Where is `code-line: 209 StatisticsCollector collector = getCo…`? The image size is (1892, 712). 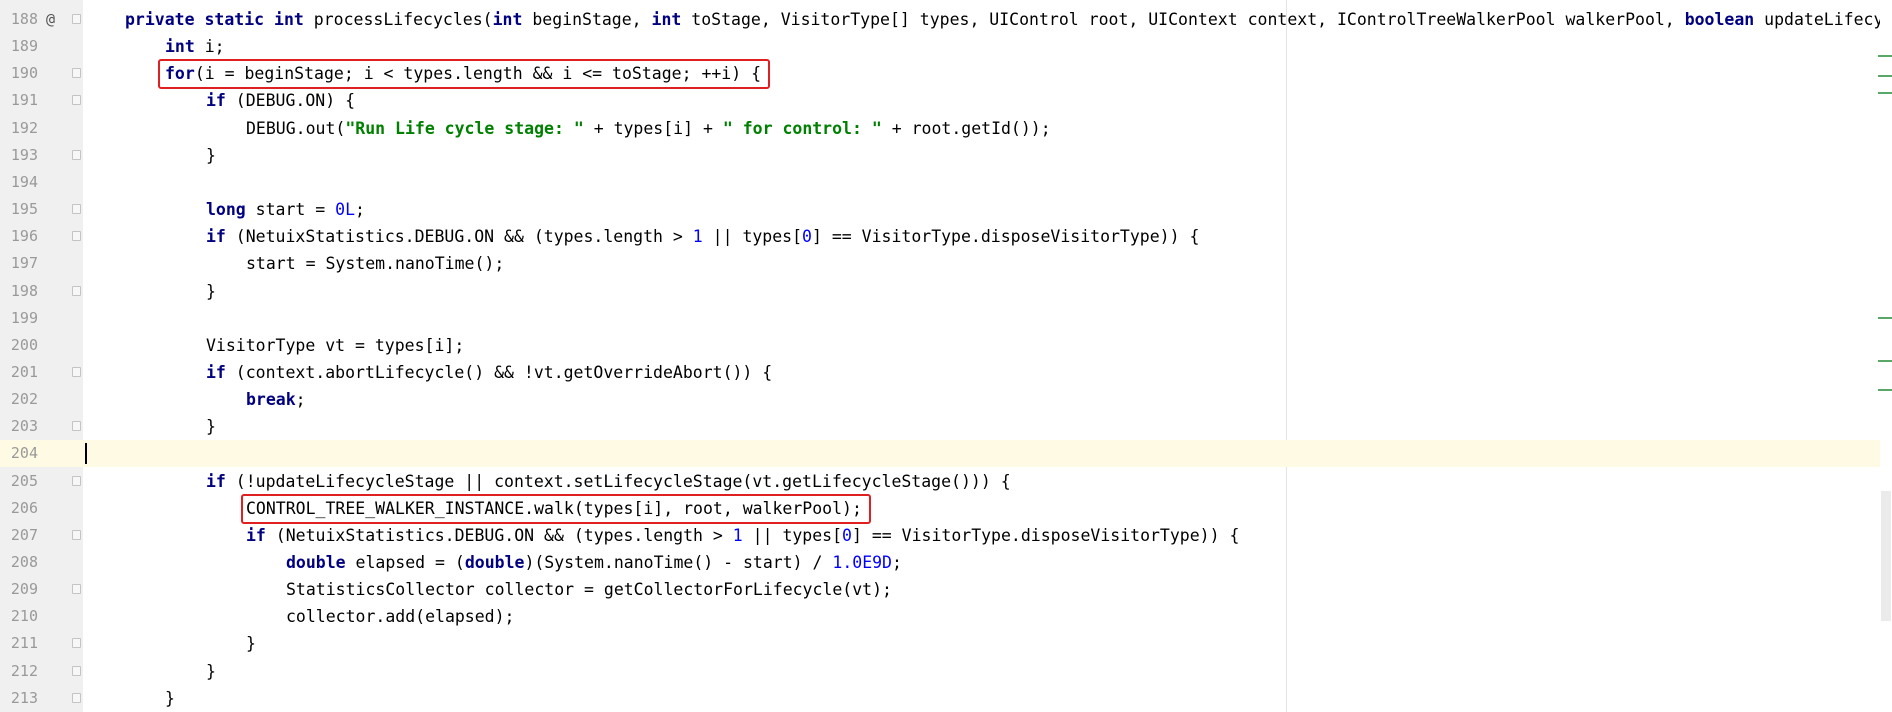
code-line: 209 StatisticsCollector collector = getCo… is located at coordinates (946, 589).